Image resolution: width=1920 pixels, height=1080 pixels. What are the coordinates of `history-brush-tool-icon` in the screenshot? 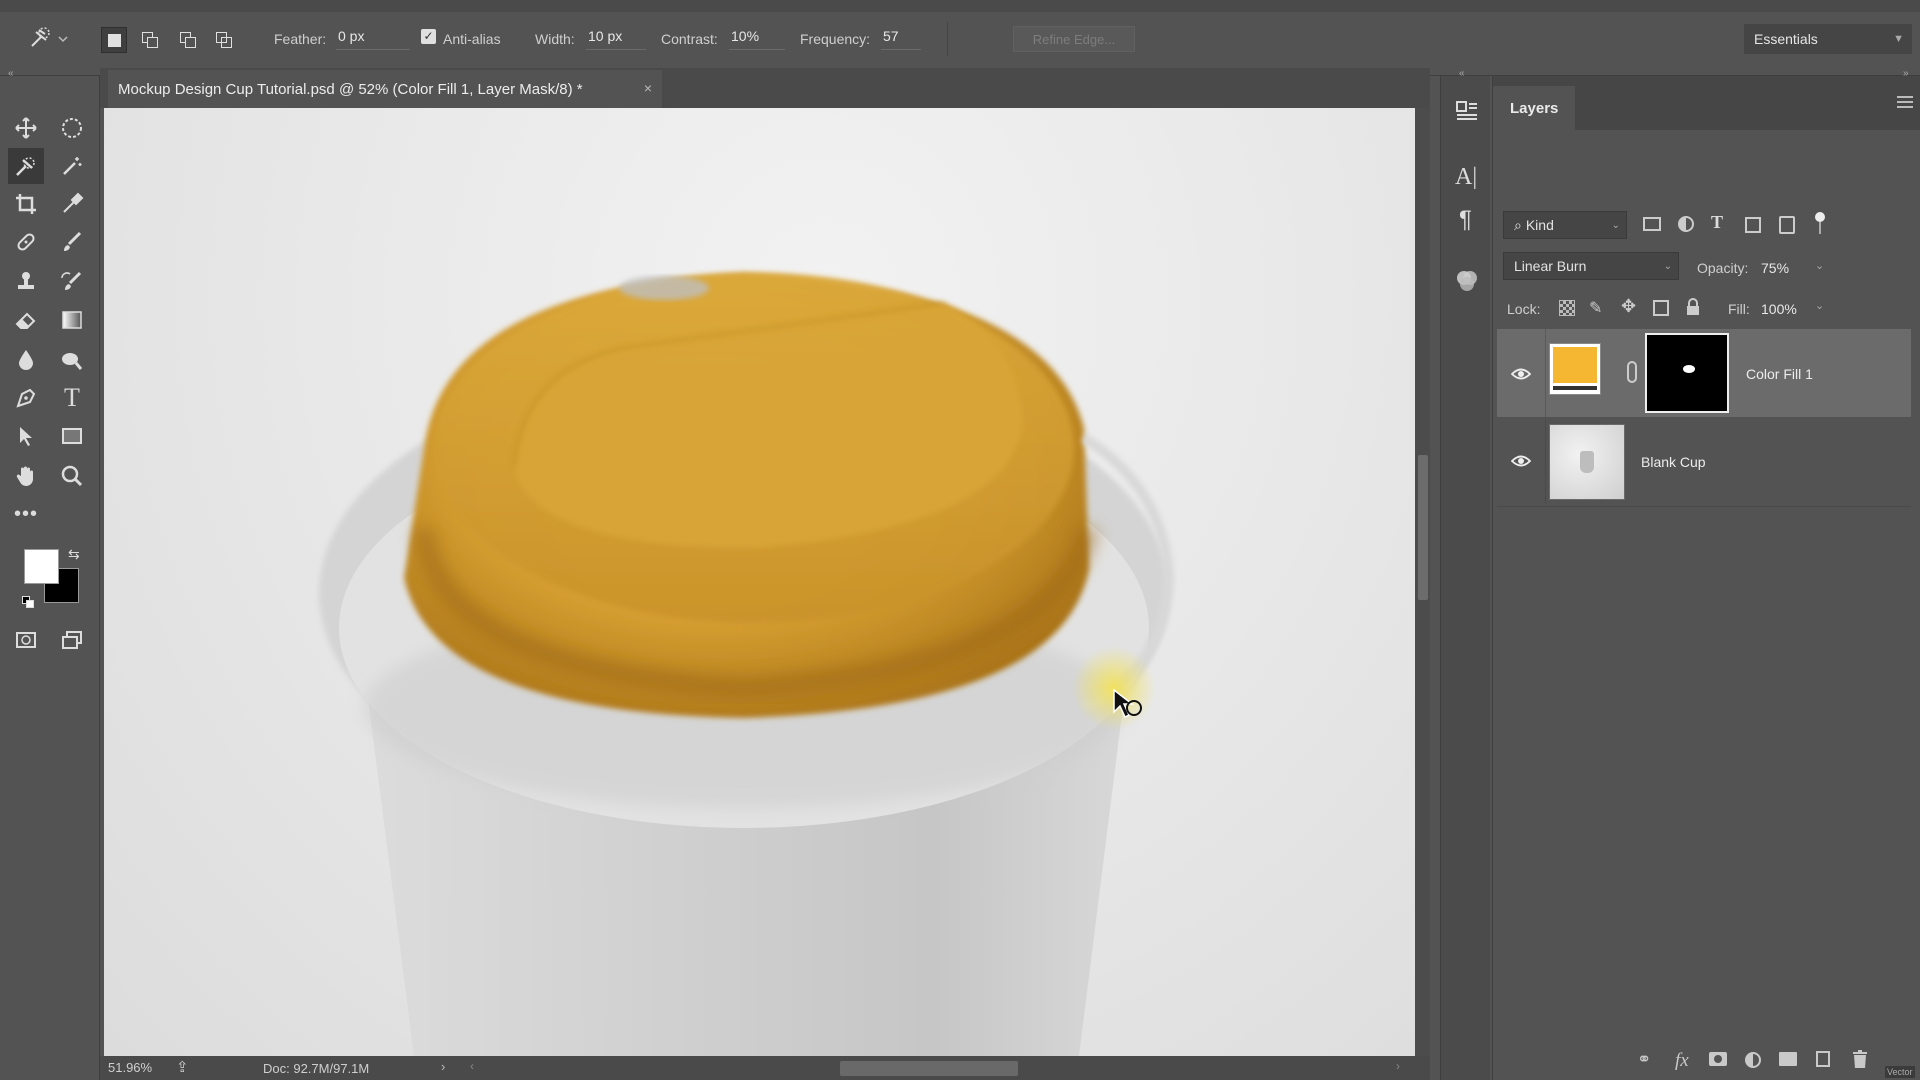 It's located at (72, 282).